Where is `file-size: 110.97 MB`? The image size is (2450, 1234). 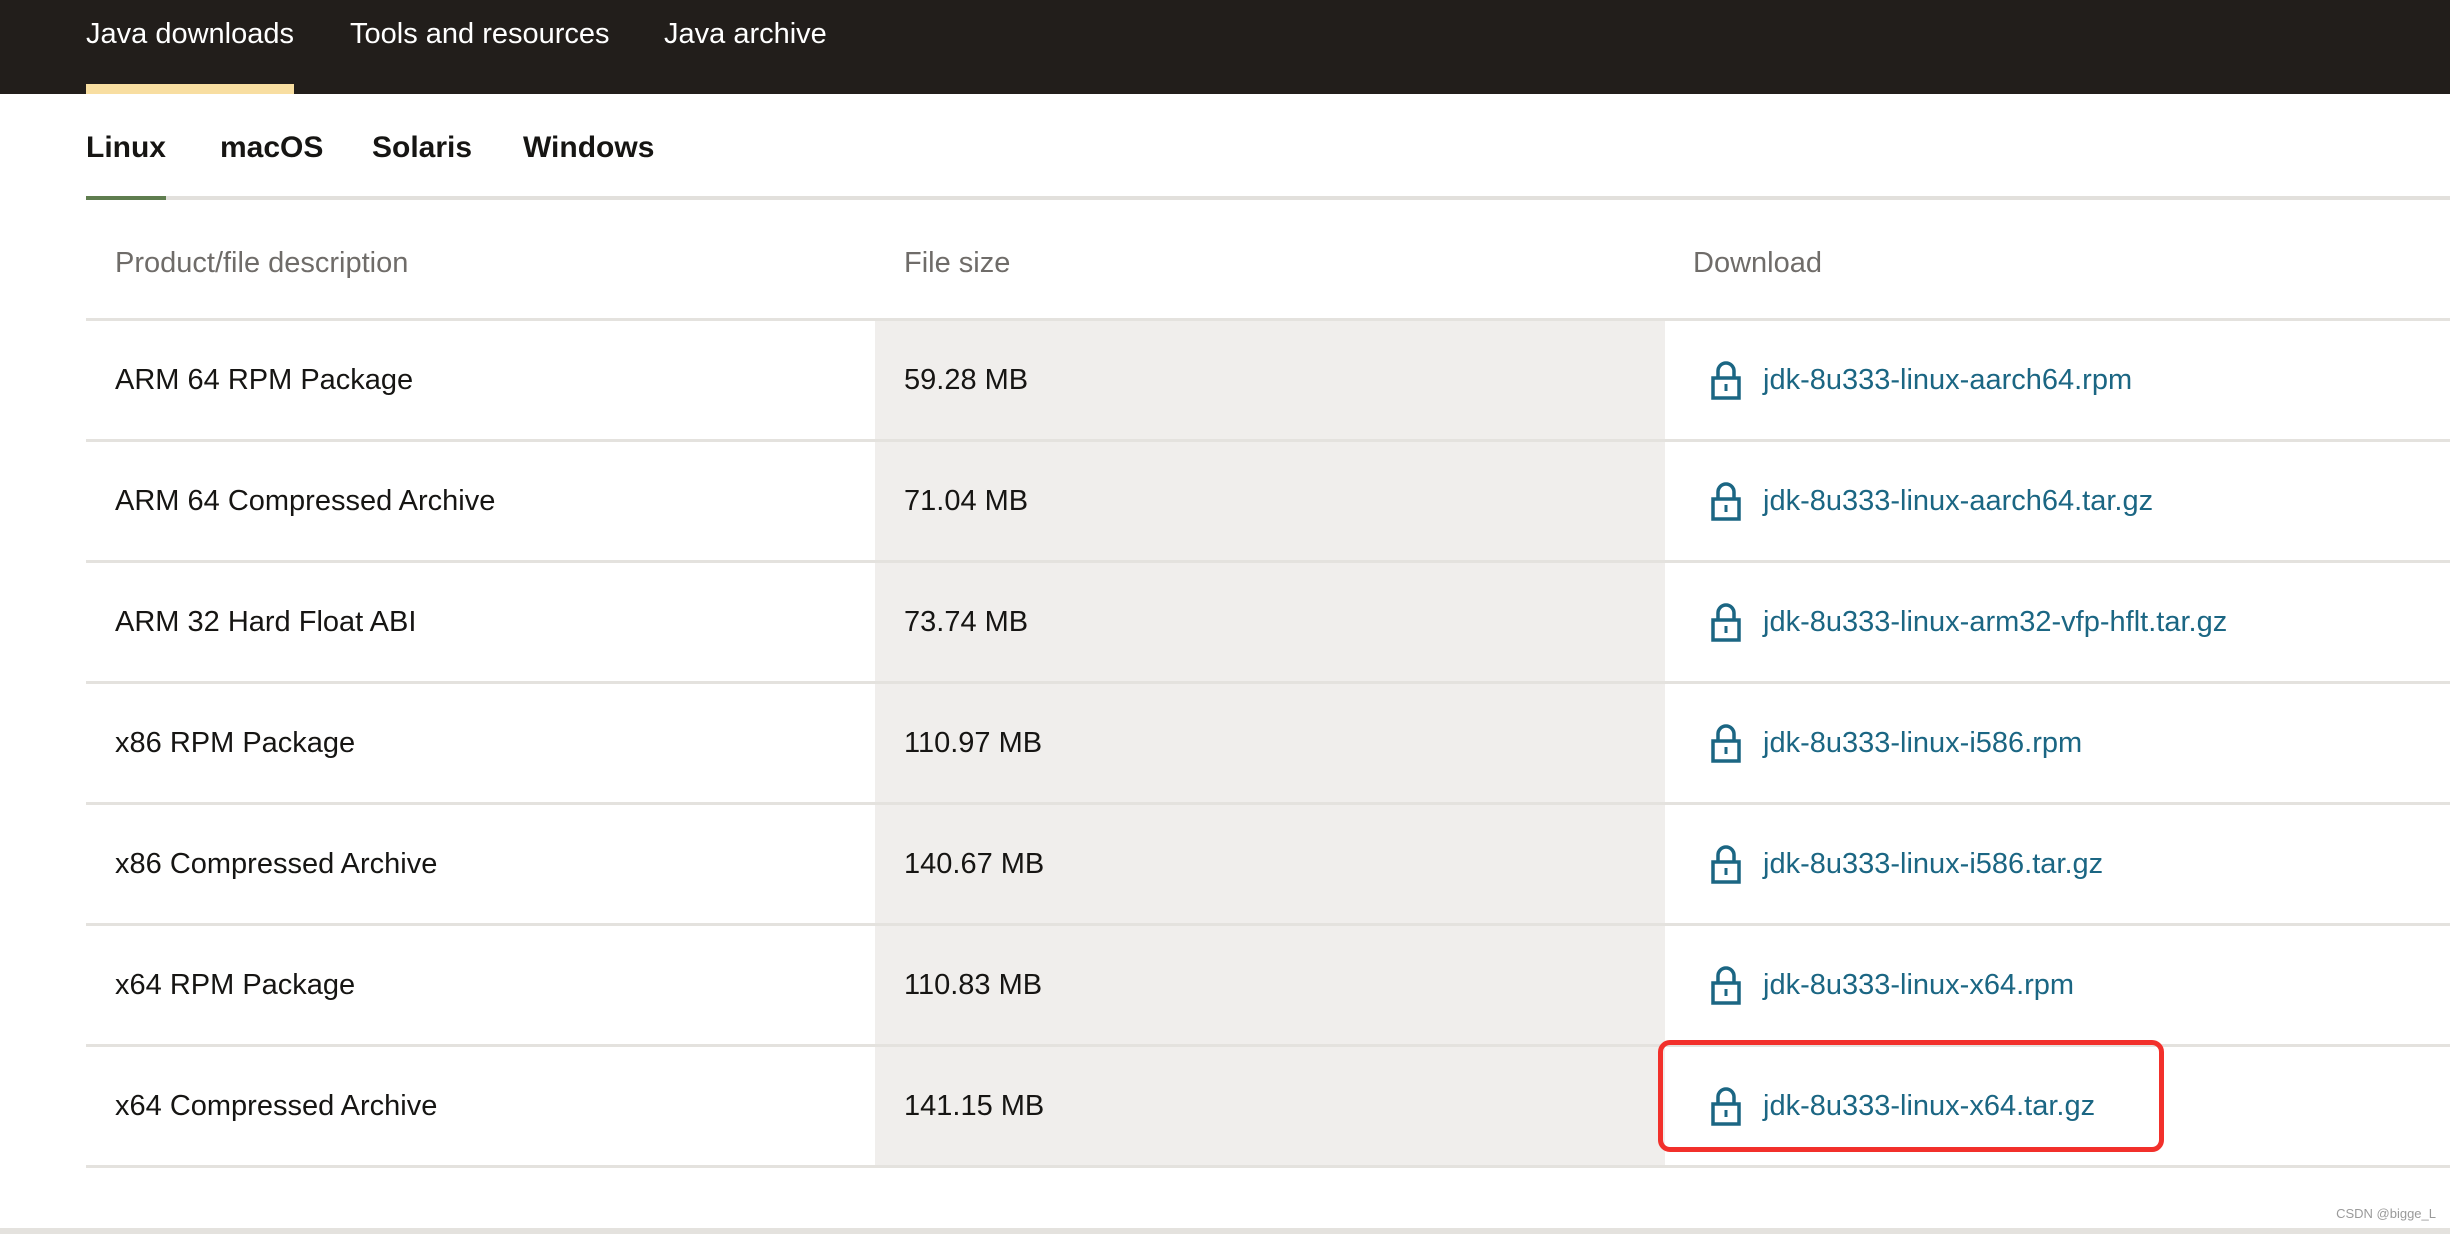
file-size: 110.97 MB is located at coordinates (1270, 743).